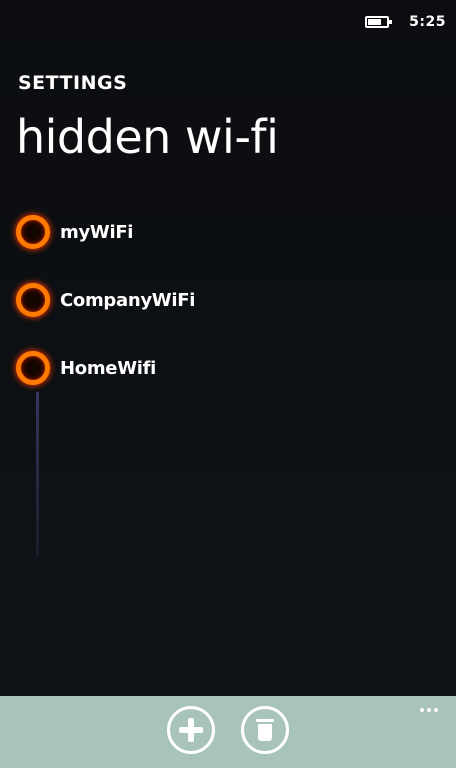 The height and width of the screenshot is (768, 456). Describe the element at coordinates (427, 22) in the screenshot. I see `clock: 5:25` at that location.